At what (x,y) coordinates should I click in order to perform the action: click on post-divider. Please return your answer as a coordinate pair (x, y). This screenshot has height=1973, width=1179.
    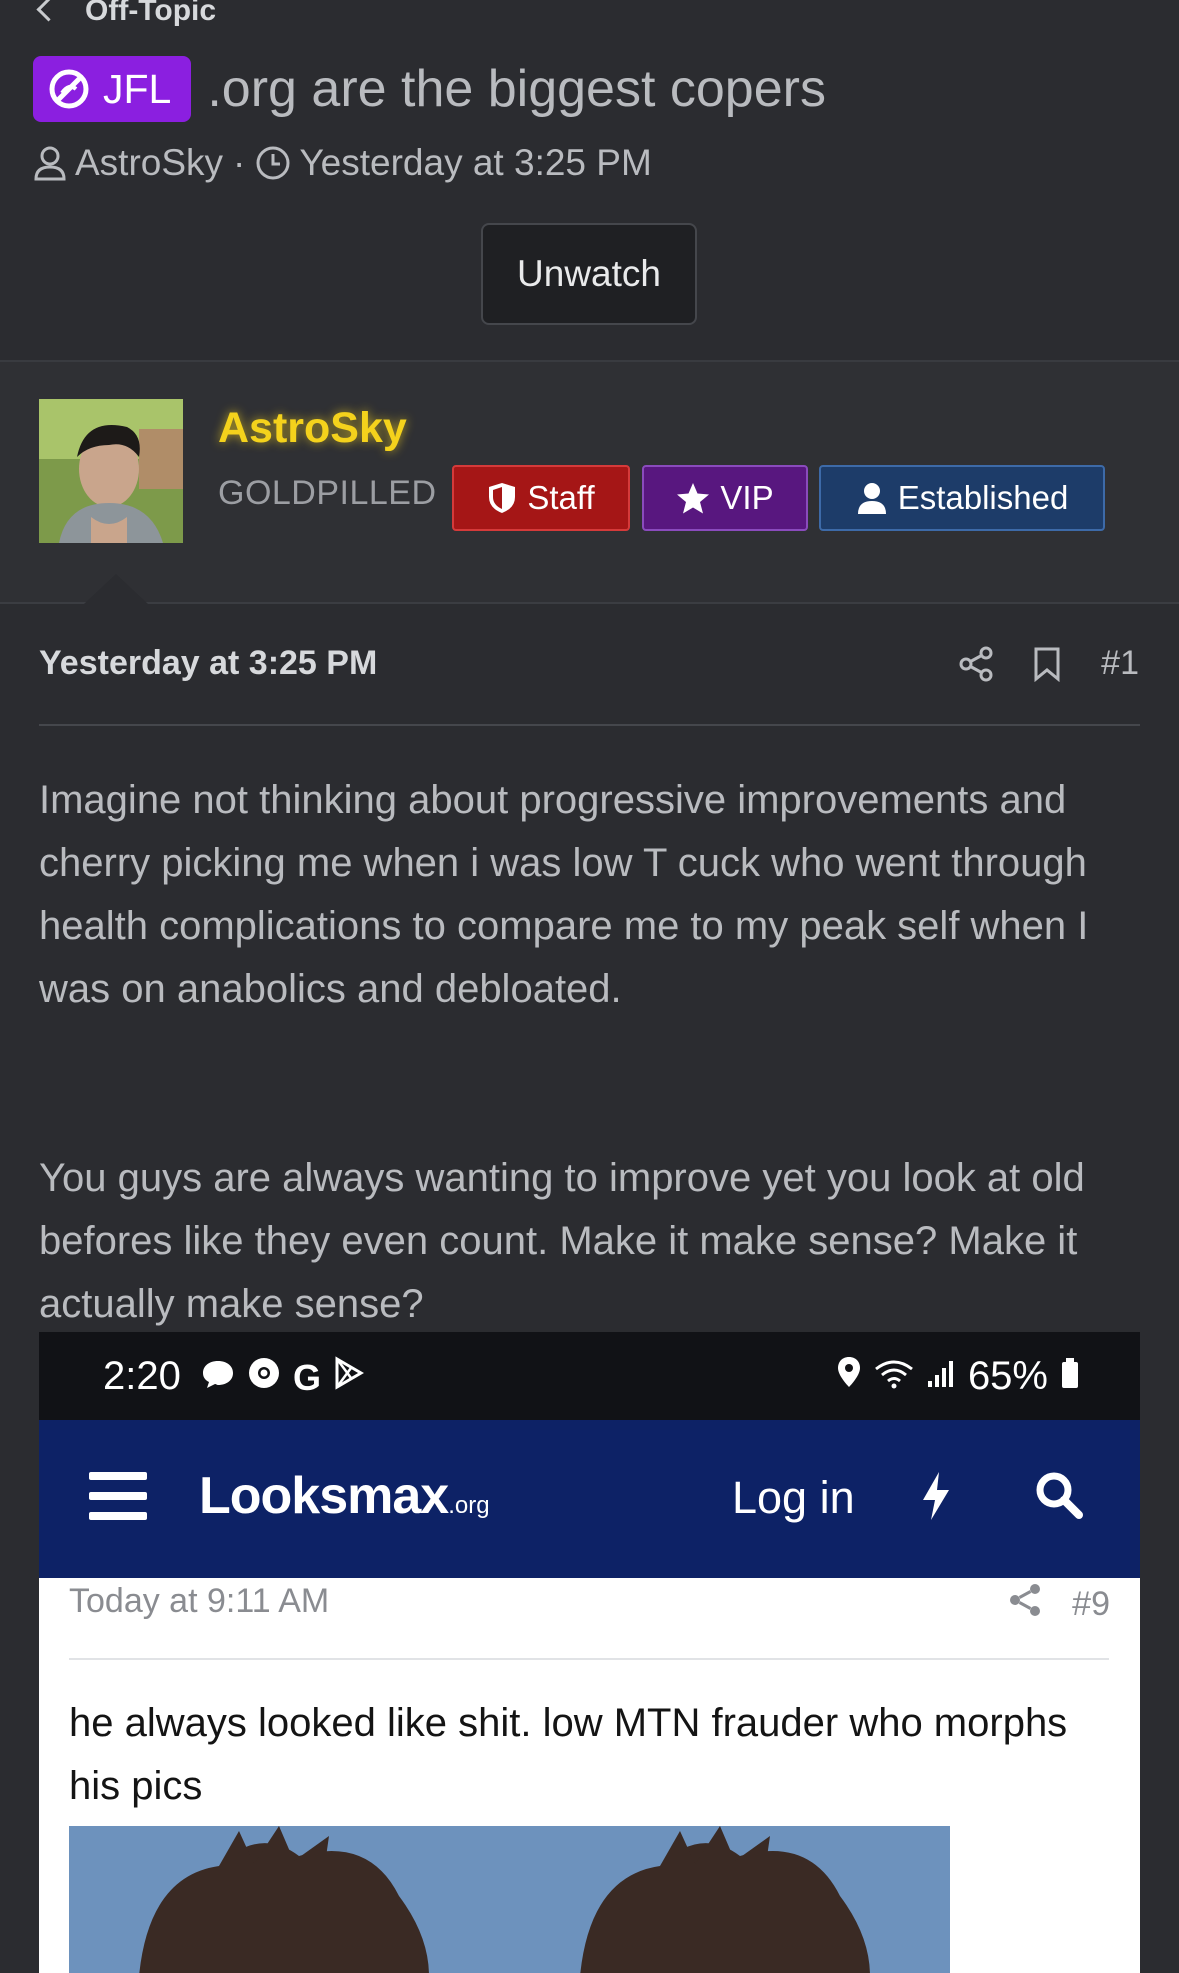
    Looking at the image, I should click on (589, 725).